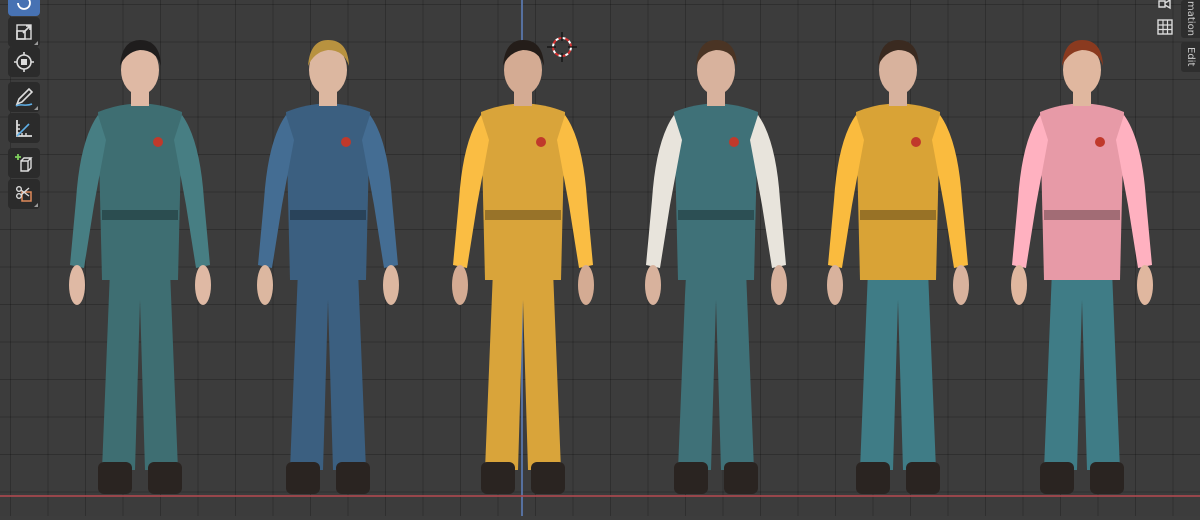  I want to click on camera-icon, so click(1164, 5).